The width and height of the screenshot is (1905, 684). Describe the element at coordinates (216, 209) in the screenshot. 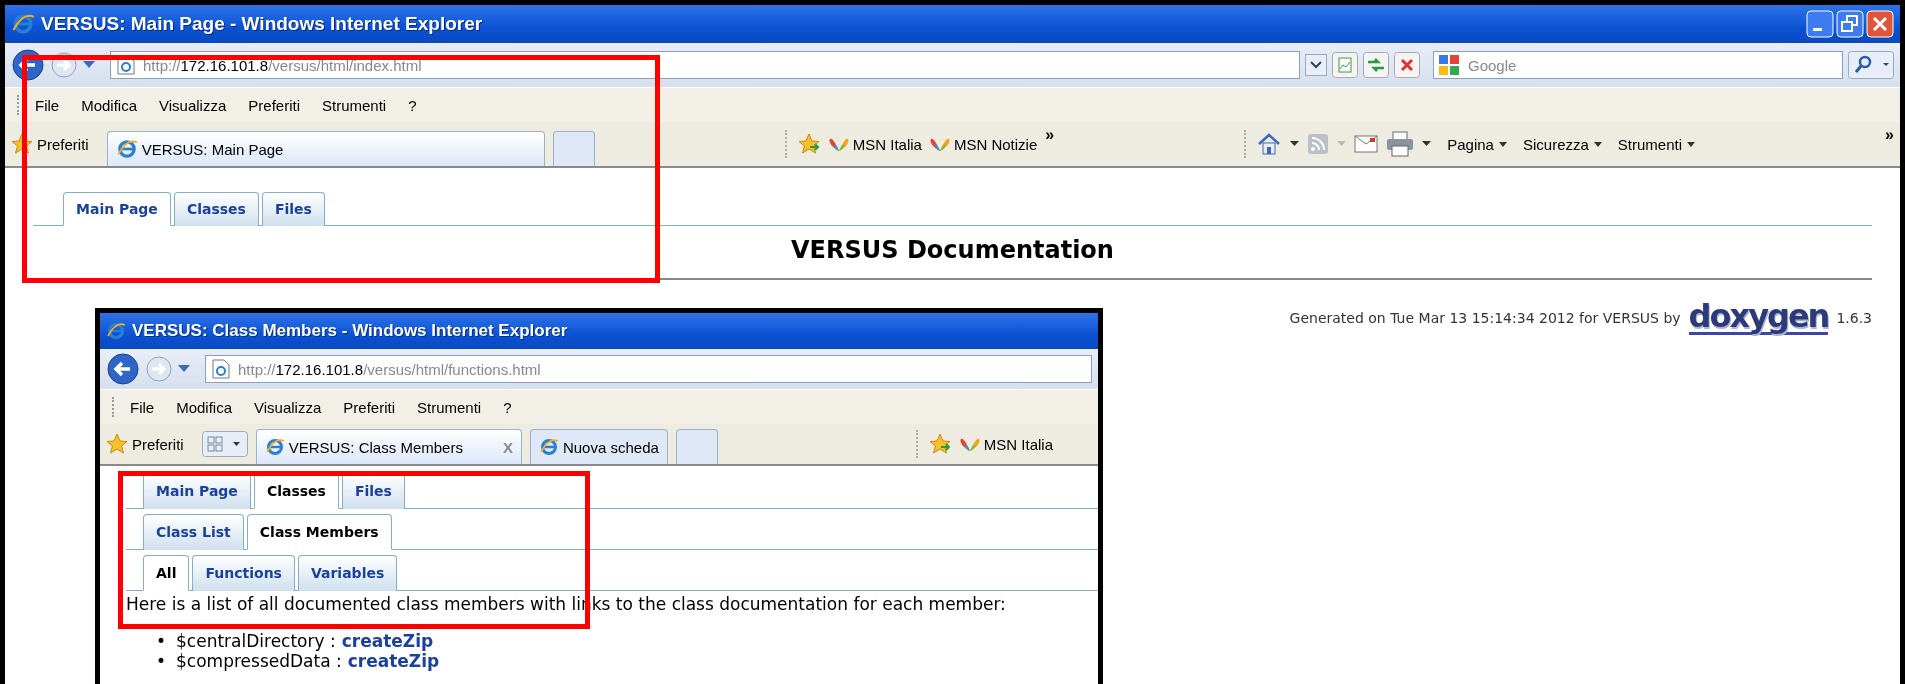

I see `nav-tab: Classes` at that location.